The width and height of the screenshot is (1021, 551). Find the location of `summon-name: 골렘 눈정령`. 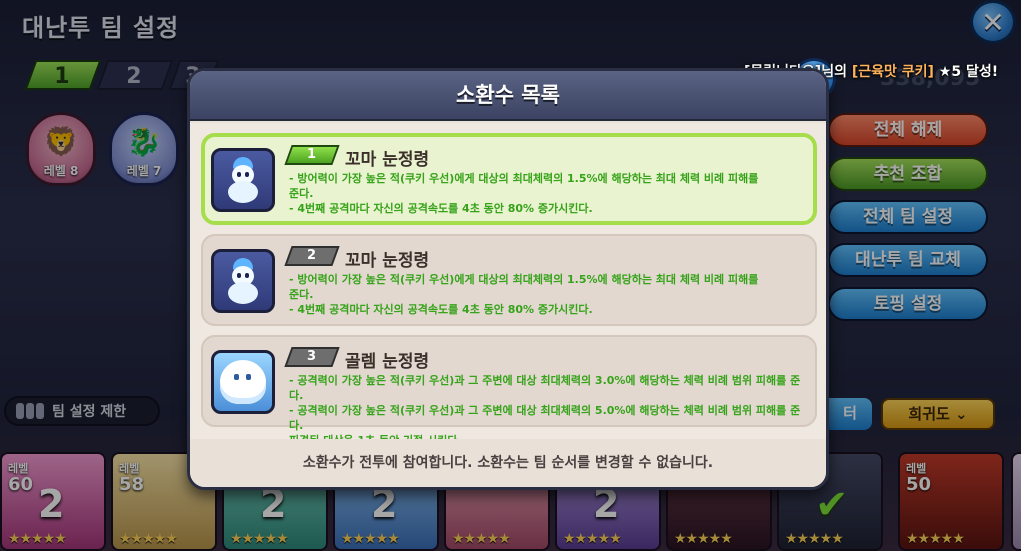

summon-name: 골렘 눈정령 is located at coordinates (387, 362).